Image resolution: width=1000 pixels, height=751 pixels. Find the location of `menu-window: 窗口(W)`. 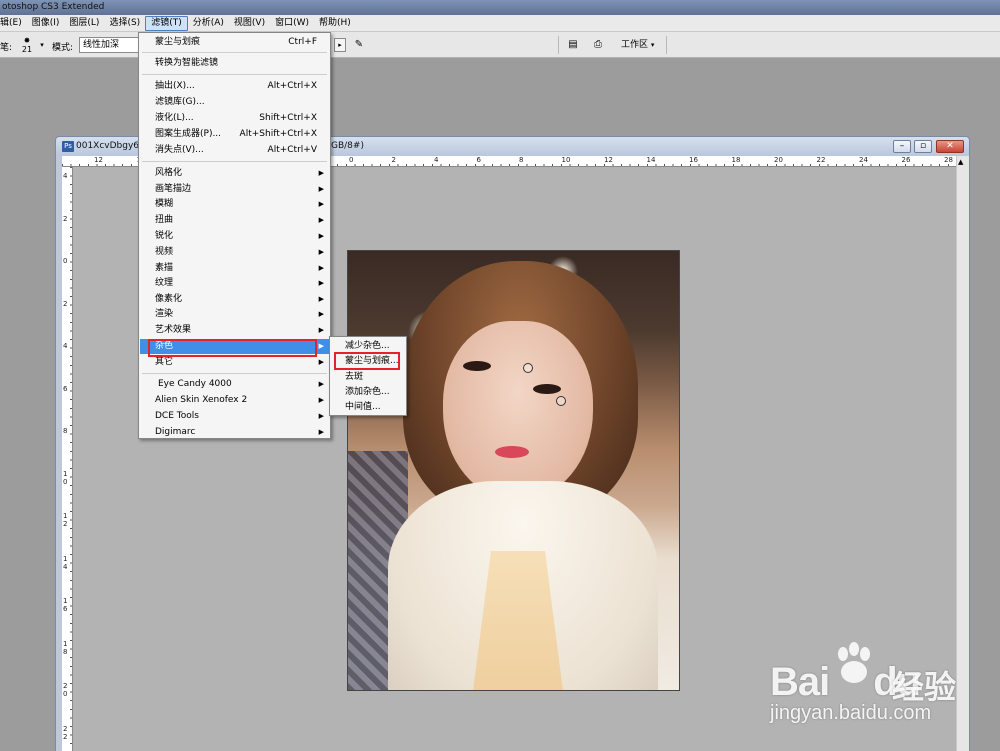

menu-window: 窗口(W) is located at coordinates (292, 23).